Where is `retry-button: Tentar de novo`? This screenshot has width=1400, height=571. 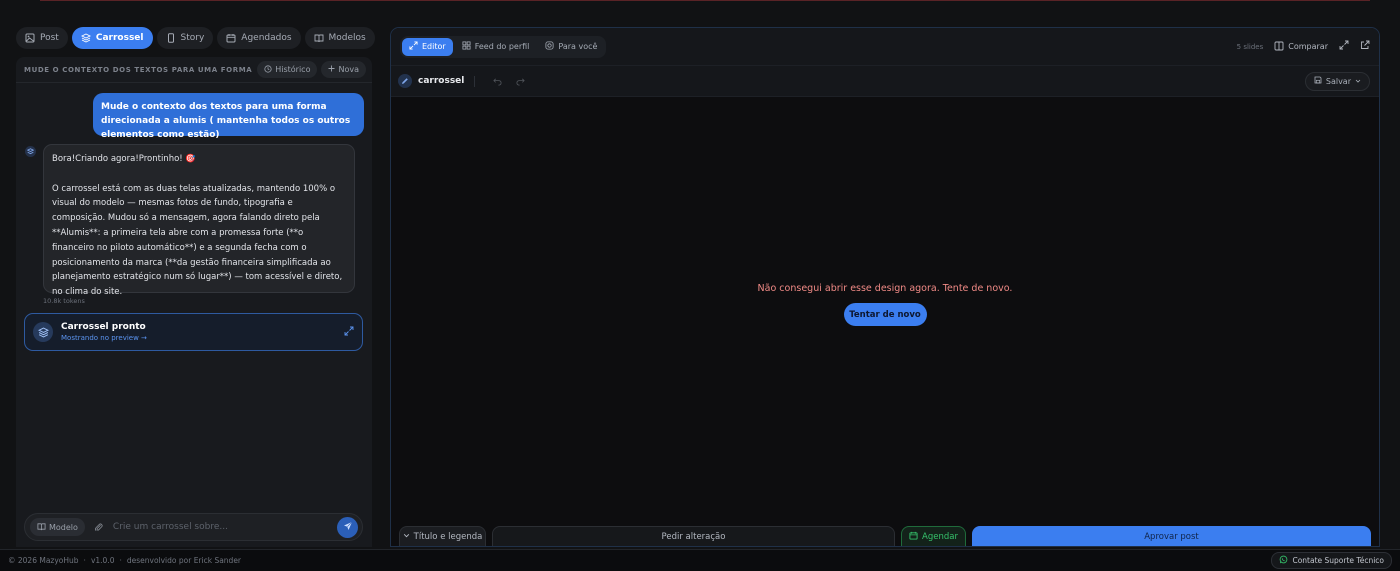 retry-button: Tentar de novo is located at coordinates (885, 314).